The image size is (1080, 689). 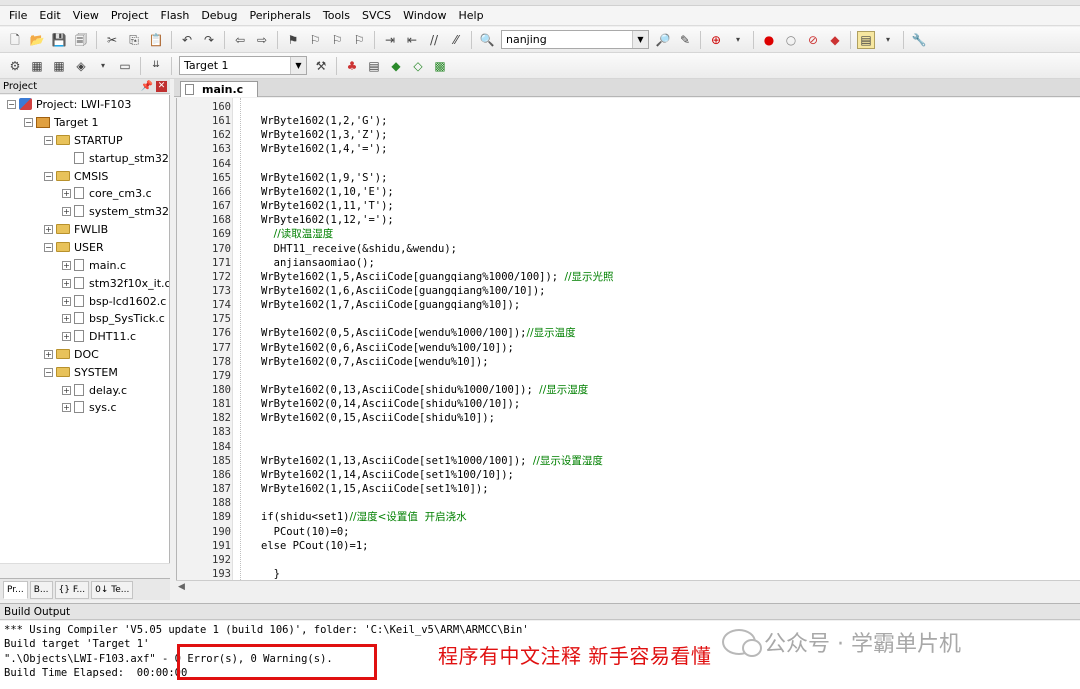 What do you see at coordinates (352, 66) in the screenshot?
I see `manage-project-icon: ♣` at bounding box center [352, 66].